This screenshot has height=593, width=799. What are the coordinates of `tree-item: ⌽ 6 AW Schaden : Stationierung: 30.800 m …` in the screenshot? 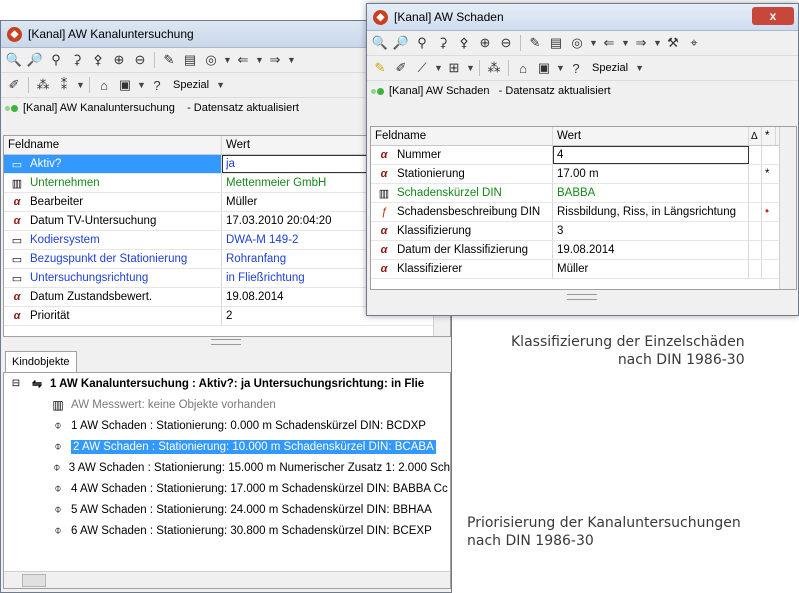 It's located at (227, 530).